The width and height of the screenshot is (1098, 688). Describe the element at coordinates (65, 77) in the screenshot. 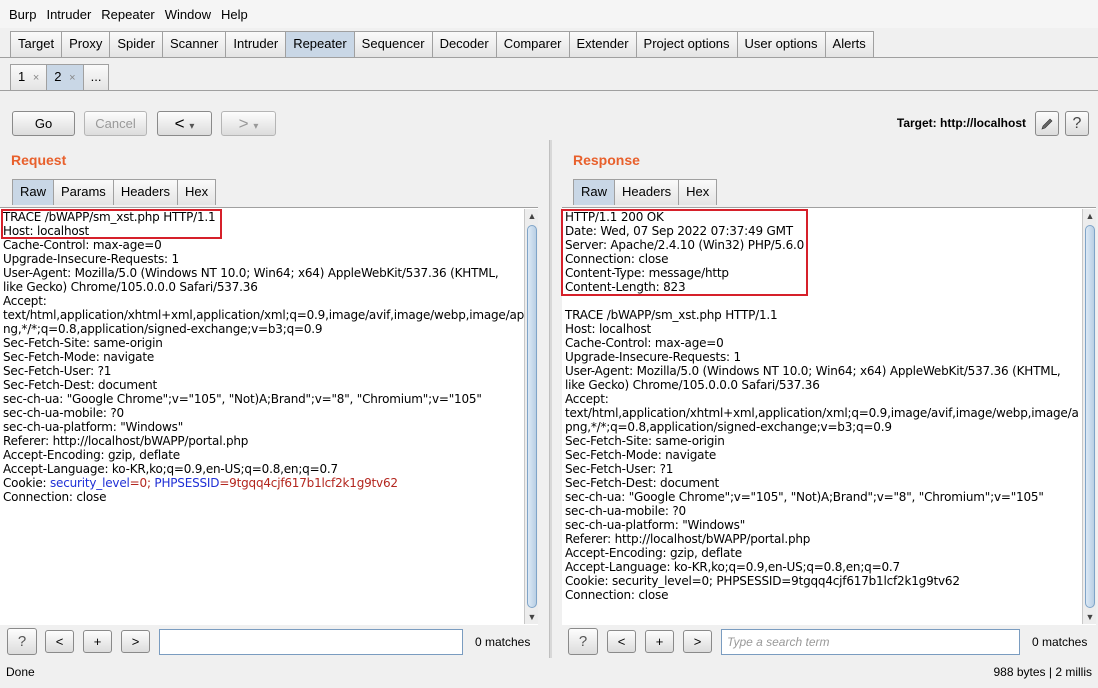

I see `repeater-tab-2: 2 ×` at that location.